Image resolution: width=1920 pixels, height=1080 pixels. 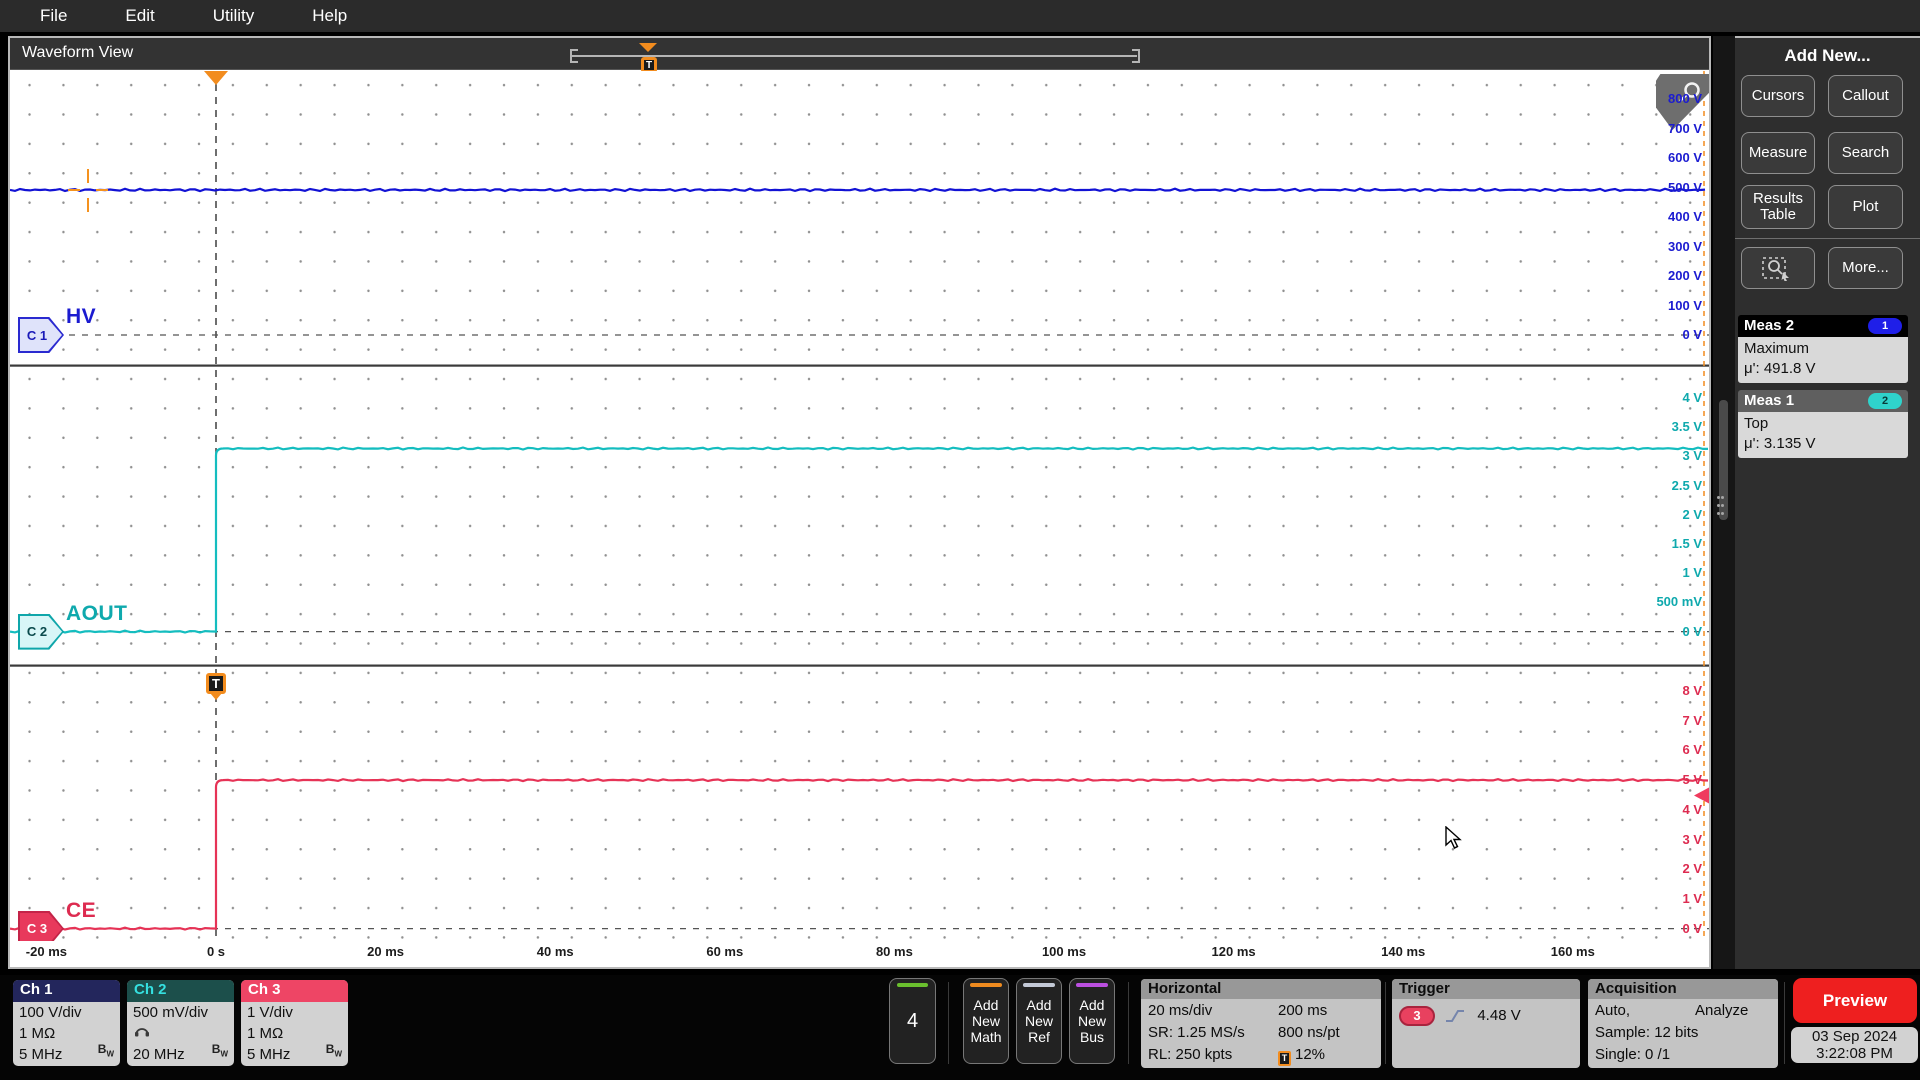 What do you see at coordinates (1685, 216) in the screenshot?
I see `y-label: 400 V` at bounding box center [1685, 216].